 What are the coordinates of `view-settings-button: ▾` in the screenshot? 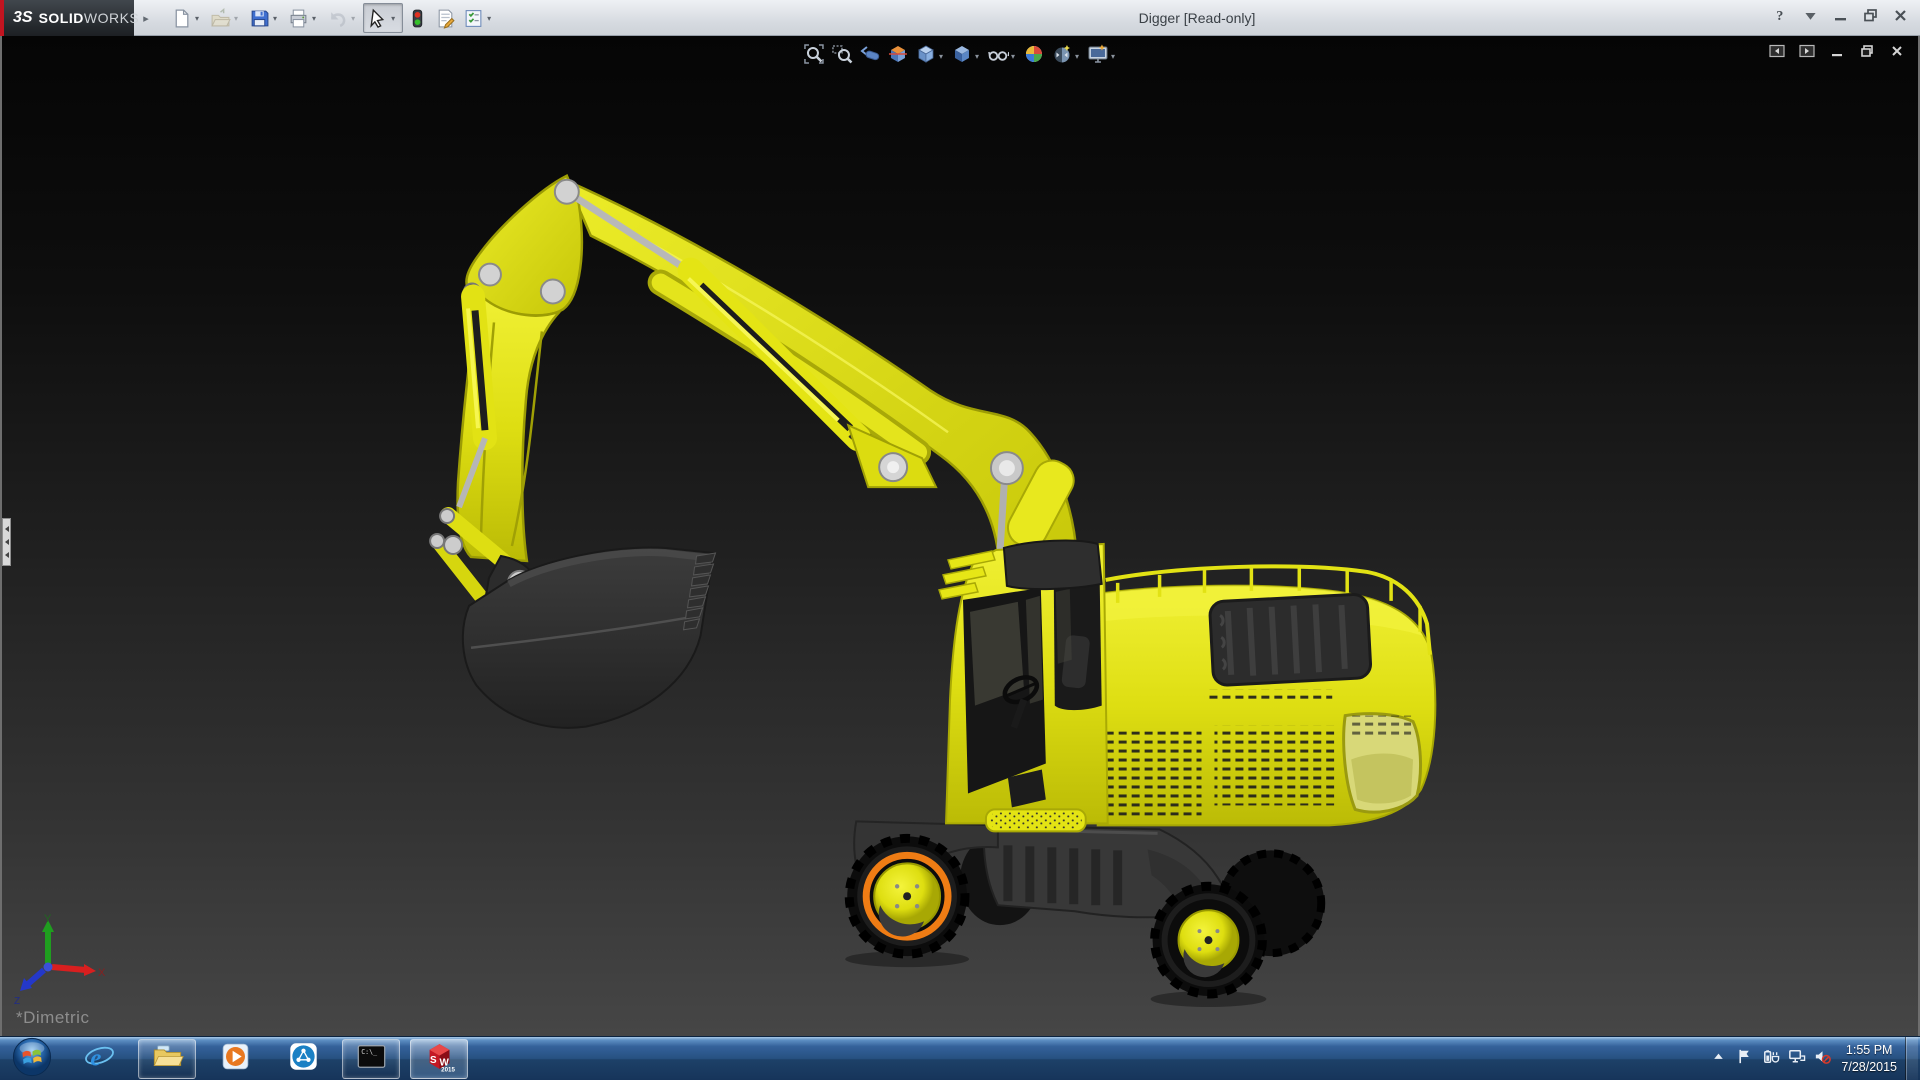 It's located at (1102, 56).